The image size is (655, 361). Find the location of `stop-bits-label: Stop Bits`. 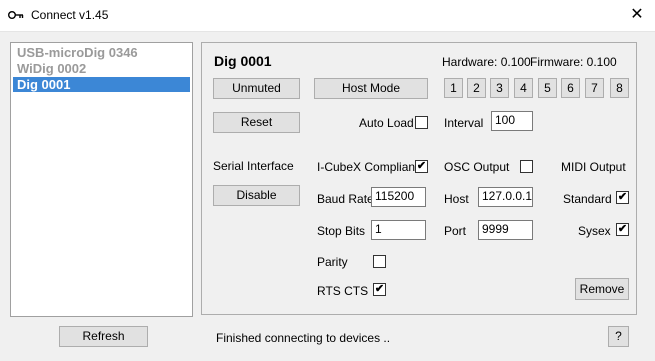

stop-bits-label: Stop Bits is located at coordinates (341, 231).